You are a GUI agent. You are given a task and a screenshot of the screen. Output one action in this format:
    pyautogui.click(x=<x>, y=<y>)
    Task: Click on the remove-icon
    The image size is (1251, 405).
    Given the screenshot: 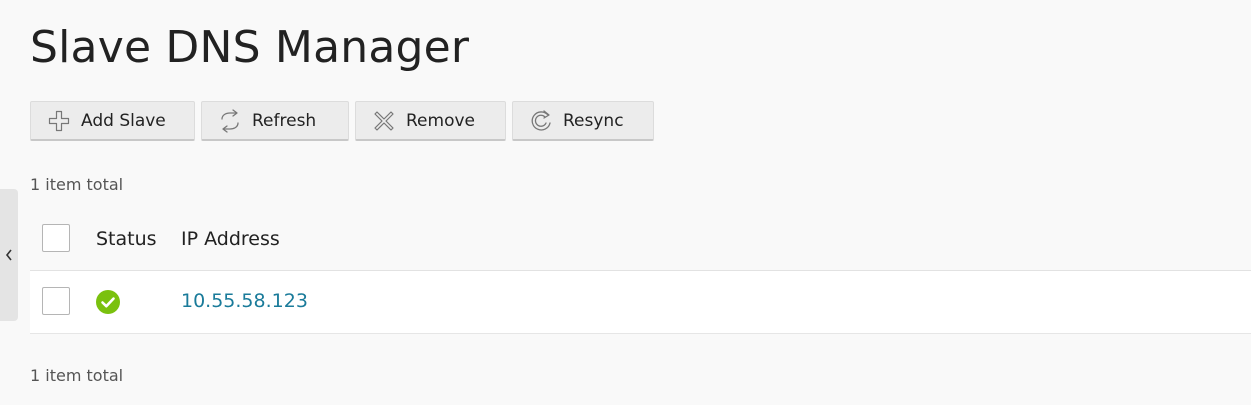 What is the action you would take?
    pyautogui.click(x=384, y=121)
    